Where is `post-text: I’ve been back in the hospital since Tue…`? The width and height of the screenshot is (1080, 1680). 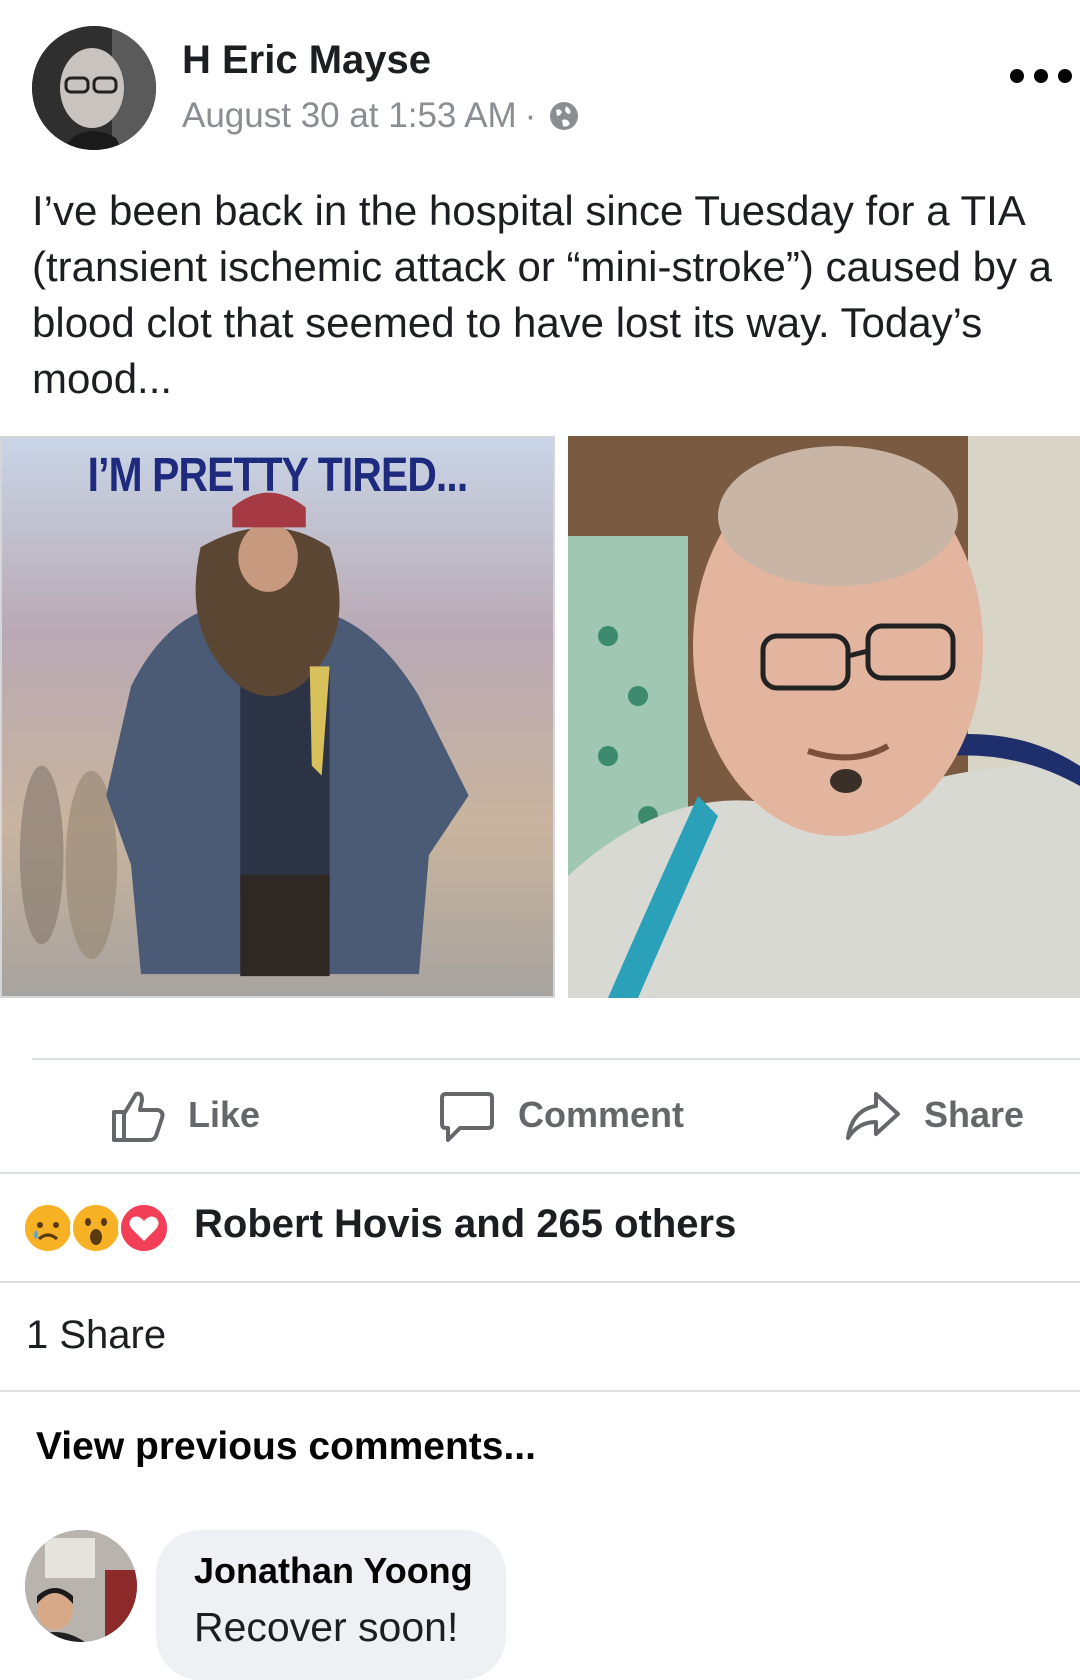
post-text: I’ve been back in the hospital since Tue… is located at coordinates (542, 294).